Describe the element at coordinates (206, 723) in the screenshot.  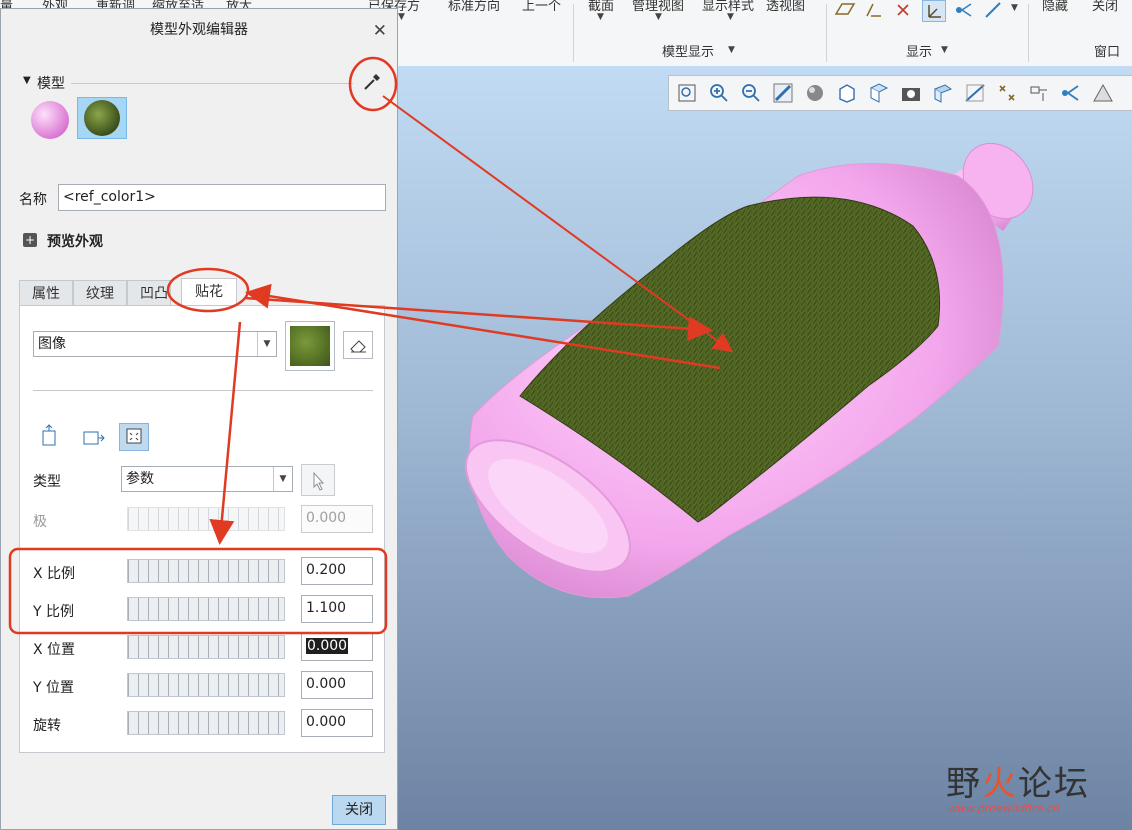
I see `rotation-slider` at that location.